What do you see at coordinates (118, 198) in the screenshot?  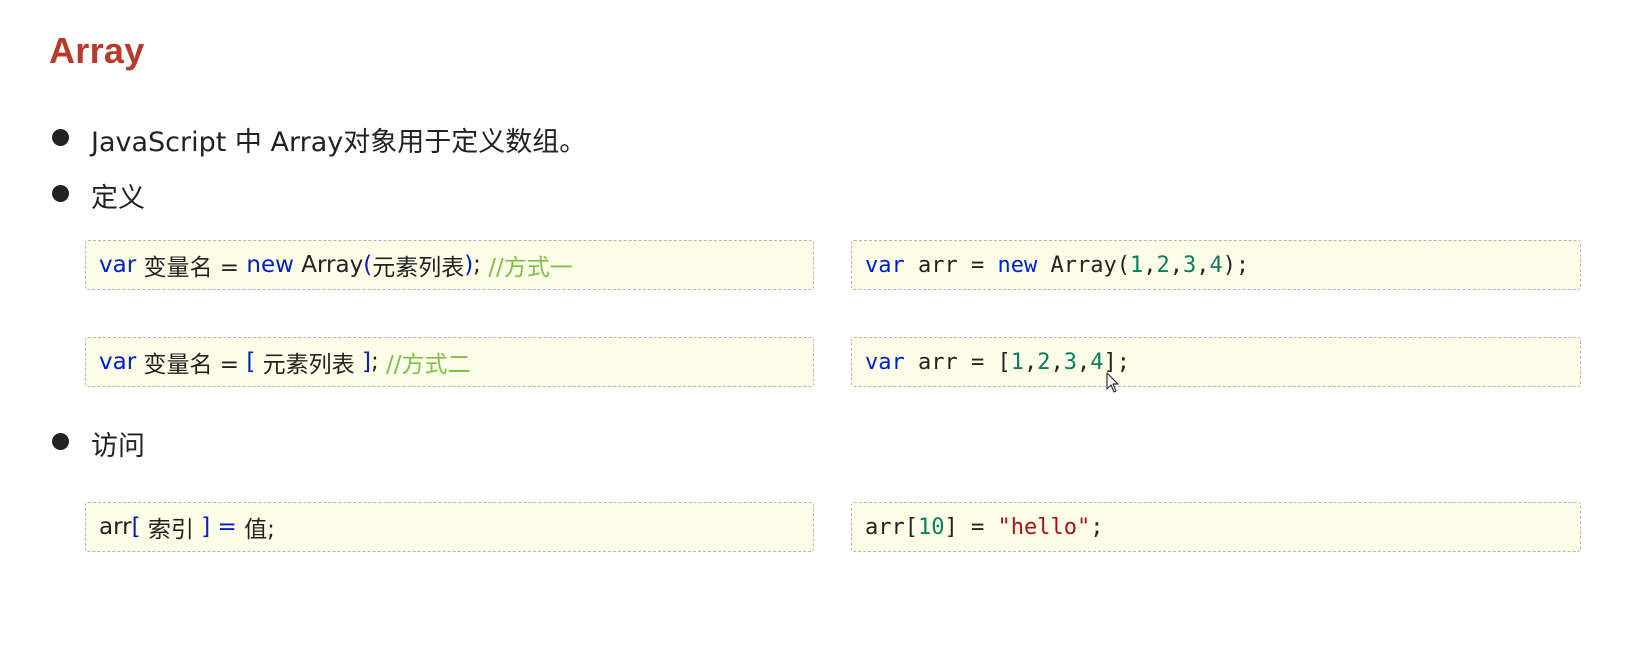 I see `bullet-define-text: 定义` at bounding box center [118, 198].